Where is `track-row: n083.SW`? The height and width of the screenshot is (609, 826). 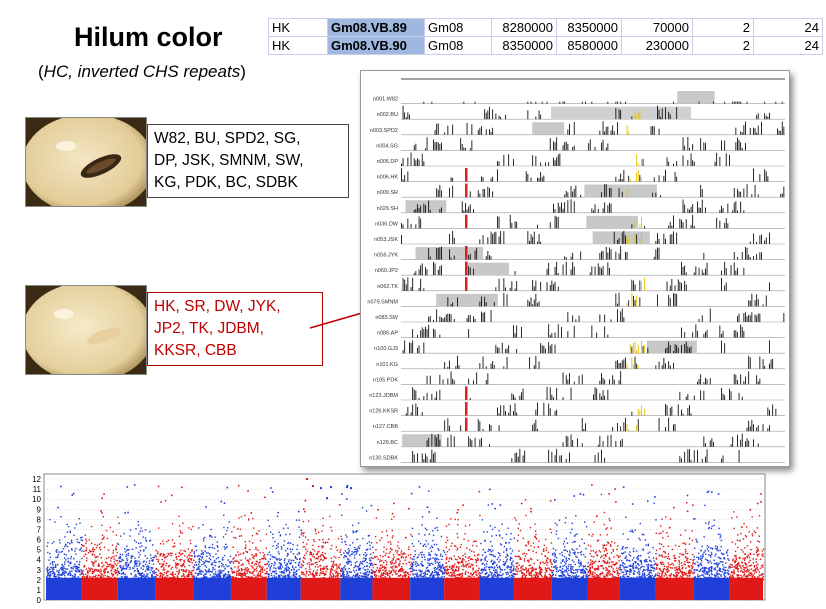
track-row: n083.SW is located at coordinates (580, 315).